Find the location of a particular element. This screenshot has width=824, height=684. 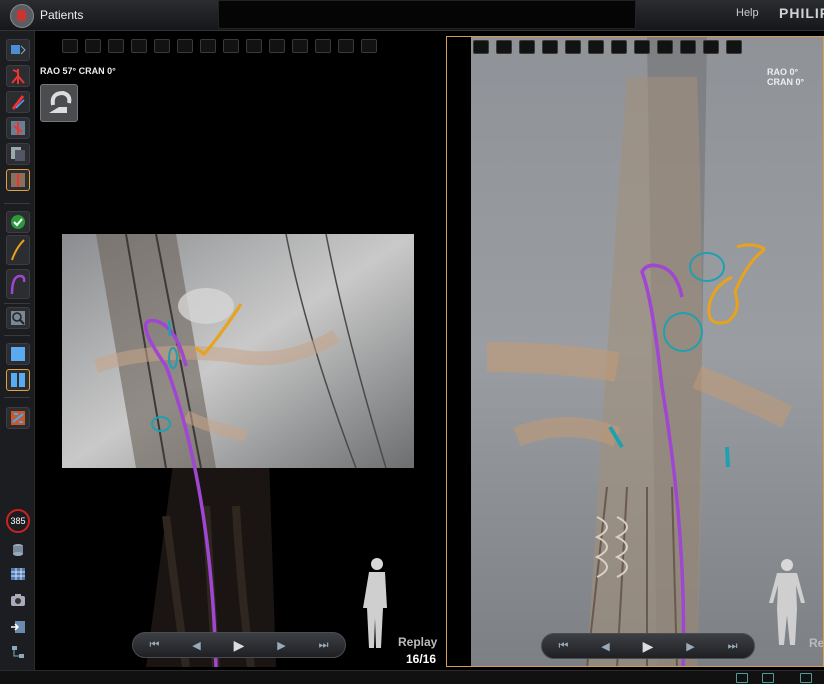

mark-tool-icon is located at coordinates (665, 47).